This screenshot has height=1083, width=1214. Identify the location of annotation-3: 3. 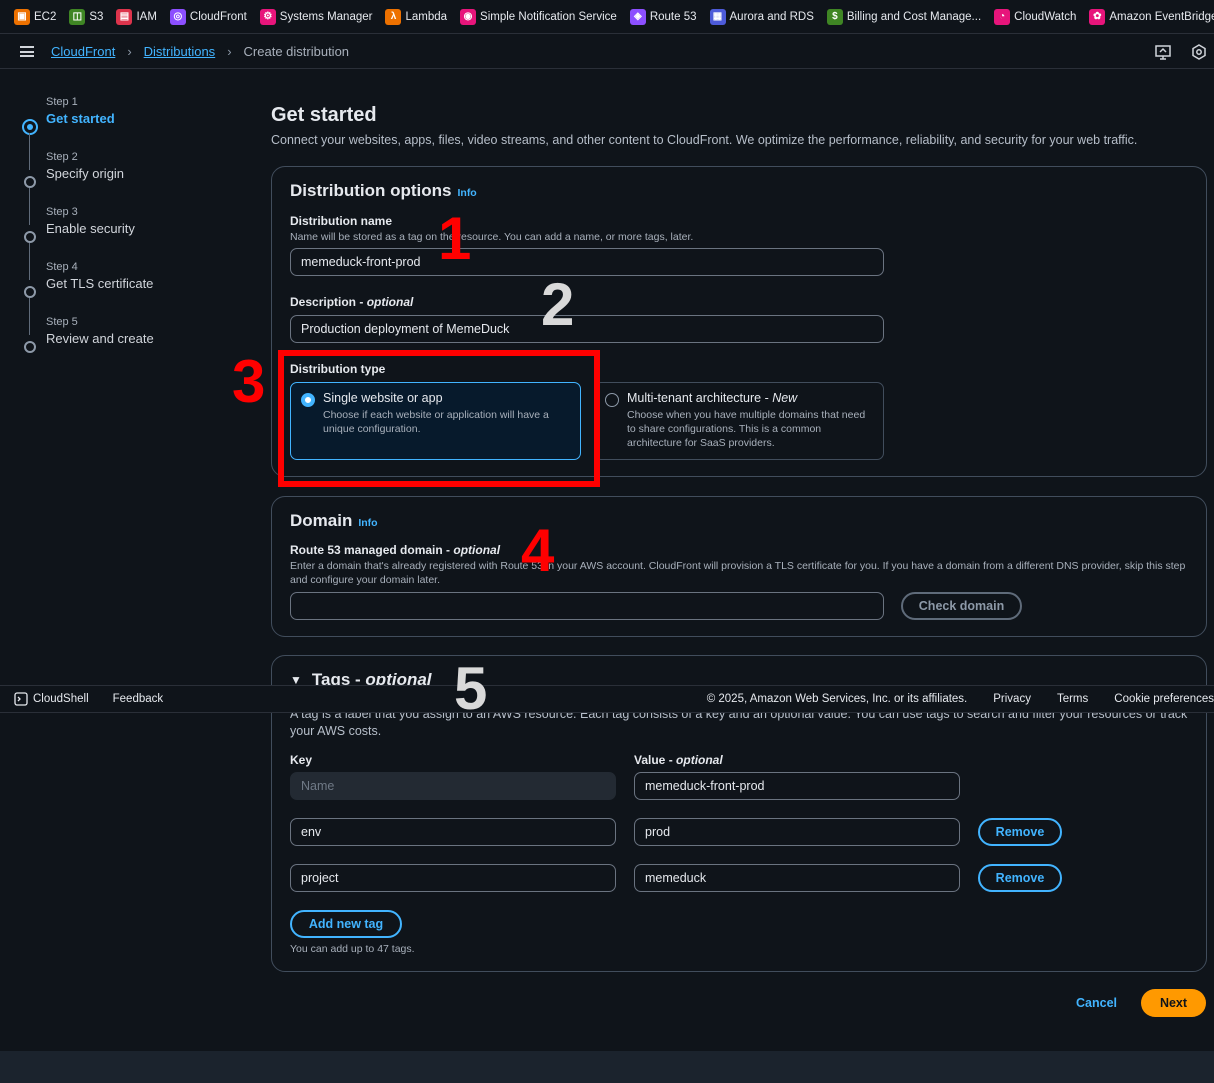
(249, 381).